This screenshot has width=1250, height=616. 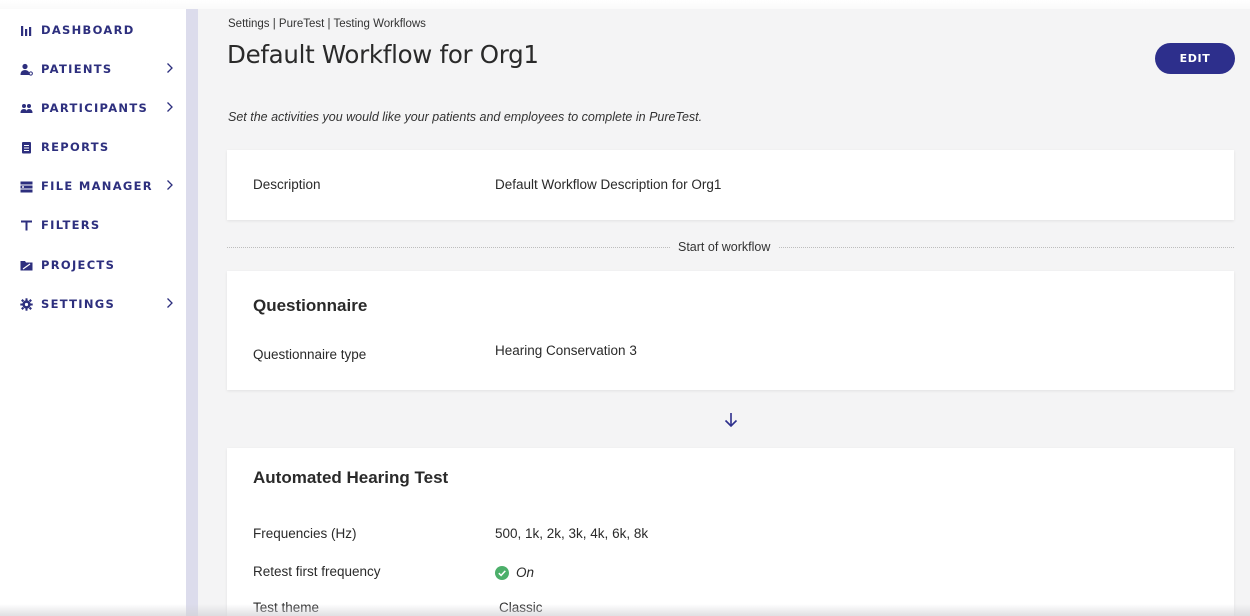 What do you see at coordinates (1195, 58) in the screenshot?
I see `edit-button: EDIT` at bounding box center [1195, 58].